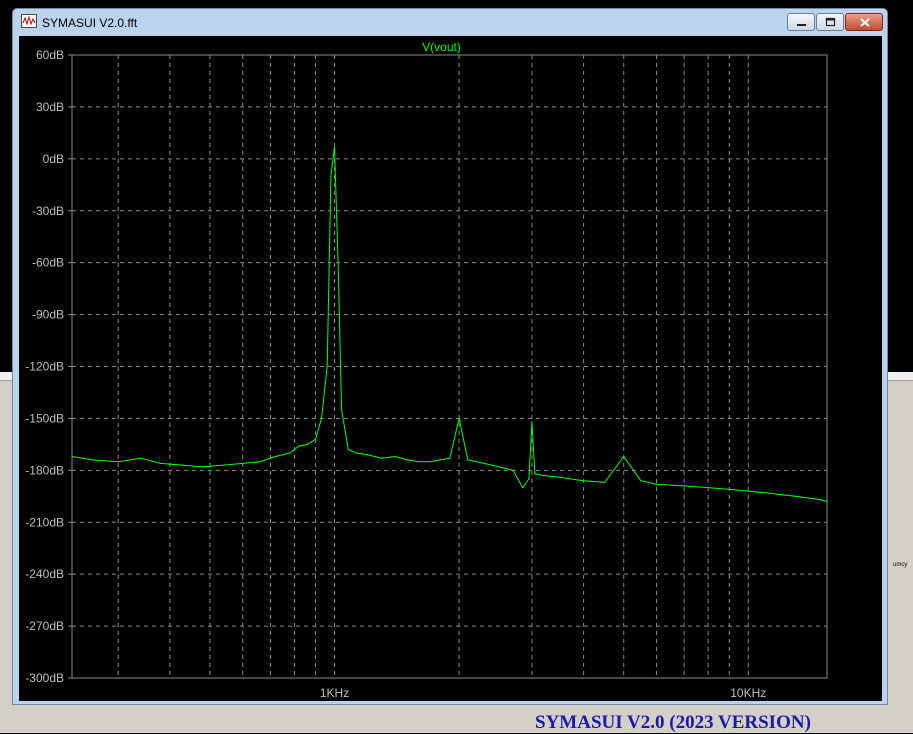 The width and height of the screenshot is (913, 734). Describe the element at coordinates (441, 47) in the screenshot. I see `chart-title: V(vout)` at that location.